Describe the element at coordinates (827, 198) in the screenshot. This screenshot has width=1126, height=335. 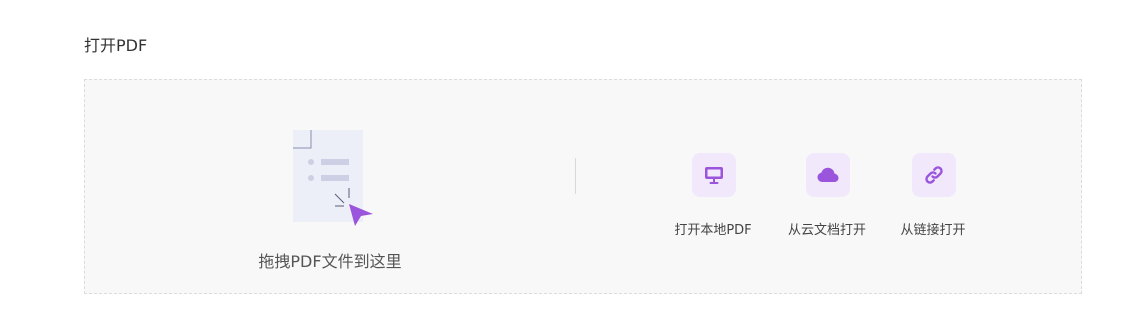
I see `open-from-cloud-button: 从云文档打开` at that location.